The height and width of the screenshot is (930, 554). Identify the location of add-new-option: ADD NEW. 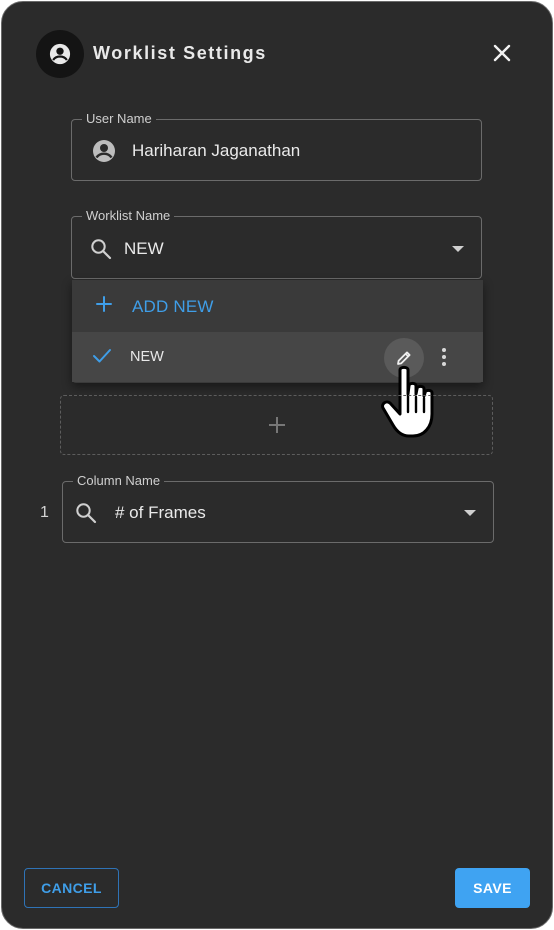
(277, 306).